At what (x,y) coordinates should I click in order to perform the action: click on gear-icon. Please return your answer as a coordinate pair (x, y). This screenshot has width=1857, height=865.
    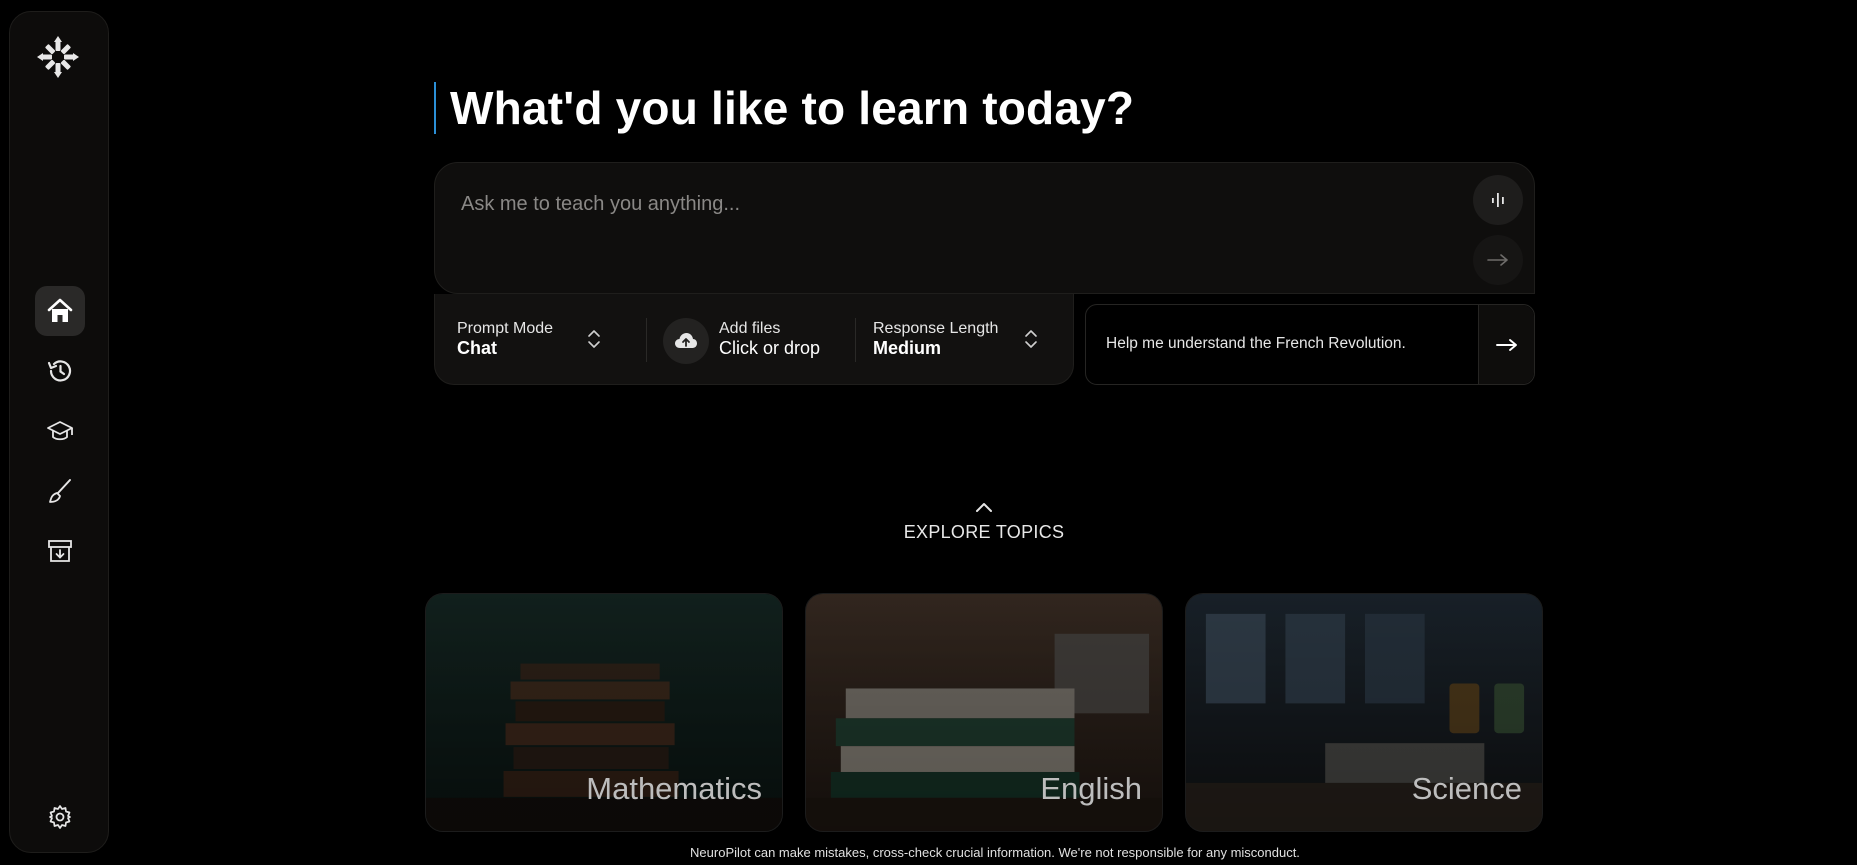
    Looking at the image, I should click on (60, 817).